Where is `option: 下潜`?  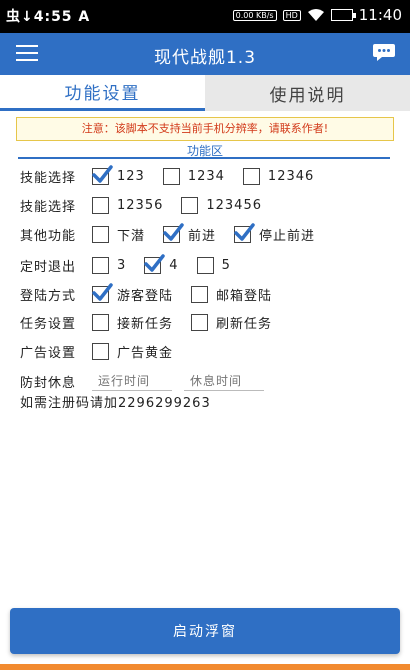
option: 下潜 is located at coordinates (118, 234).